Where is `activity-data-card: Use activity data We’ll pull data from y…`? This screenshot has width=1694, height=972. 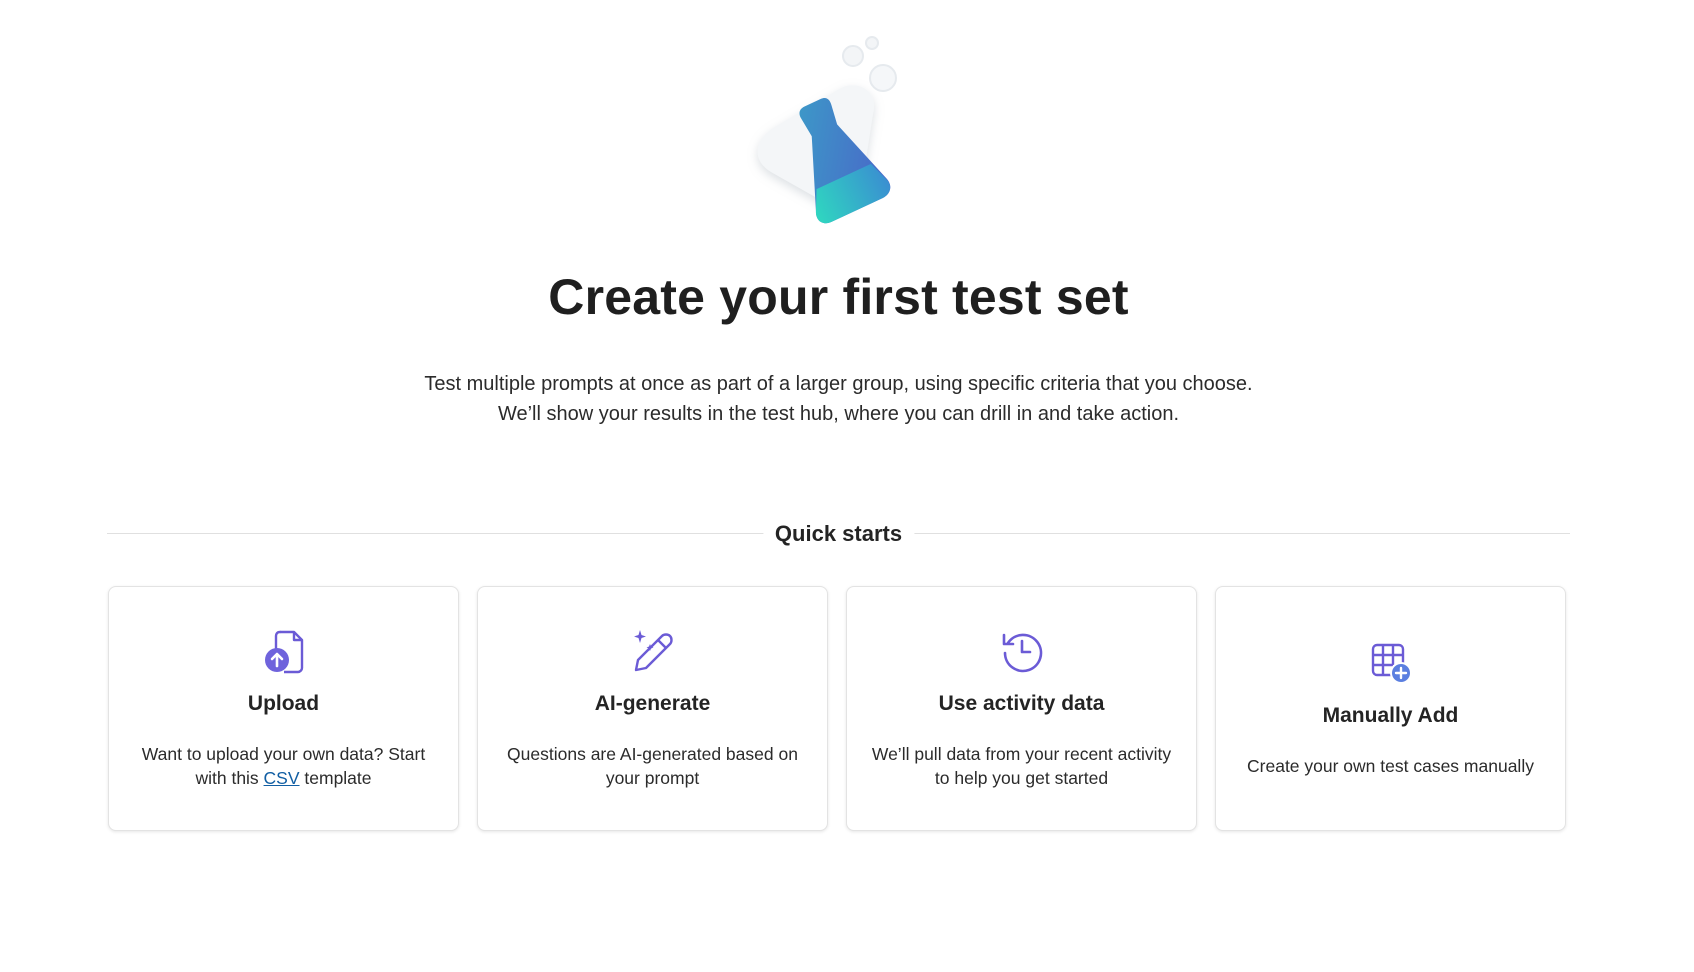
activity-data-card: Use activity data We’ll pull data from y… is located at coordinates (1021, 708).